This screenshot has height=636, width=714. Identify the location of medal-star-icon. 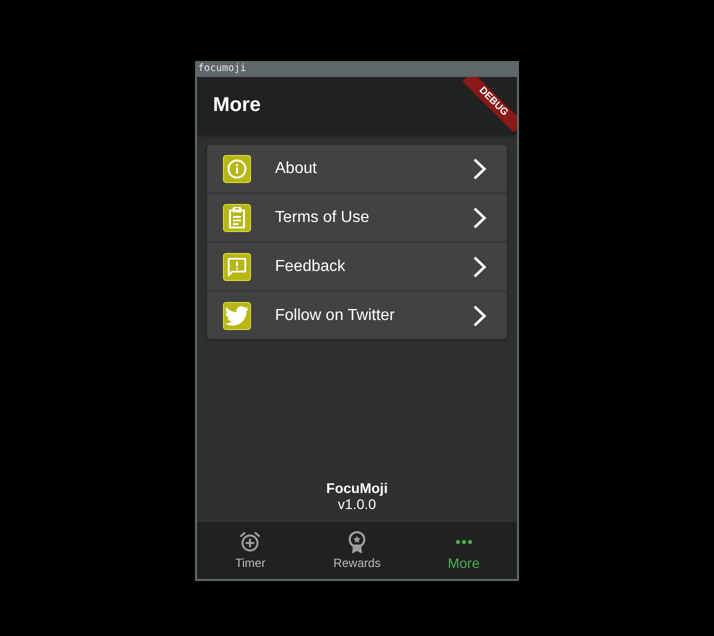
(357, 542).